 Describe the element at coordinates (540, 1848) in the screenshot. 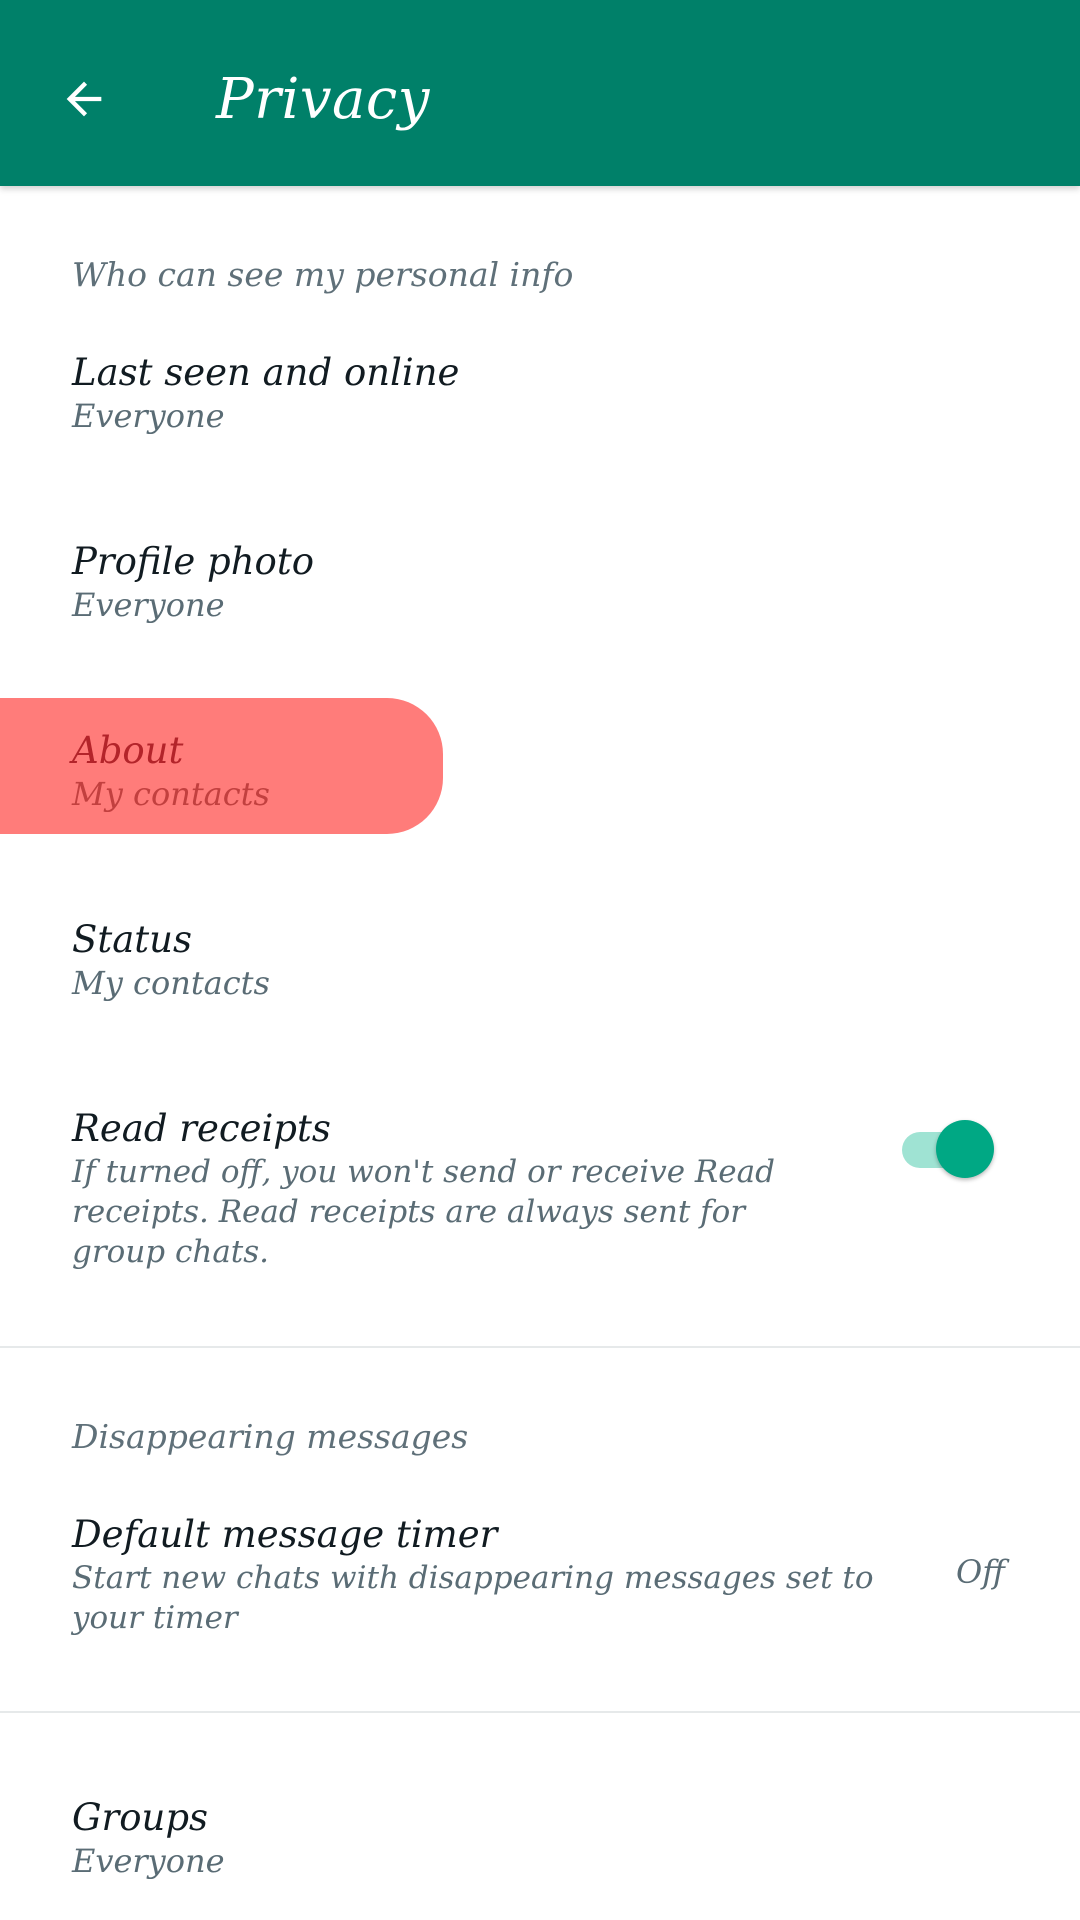

I see `privacy-item-groups: Groups Everyone` at that location.